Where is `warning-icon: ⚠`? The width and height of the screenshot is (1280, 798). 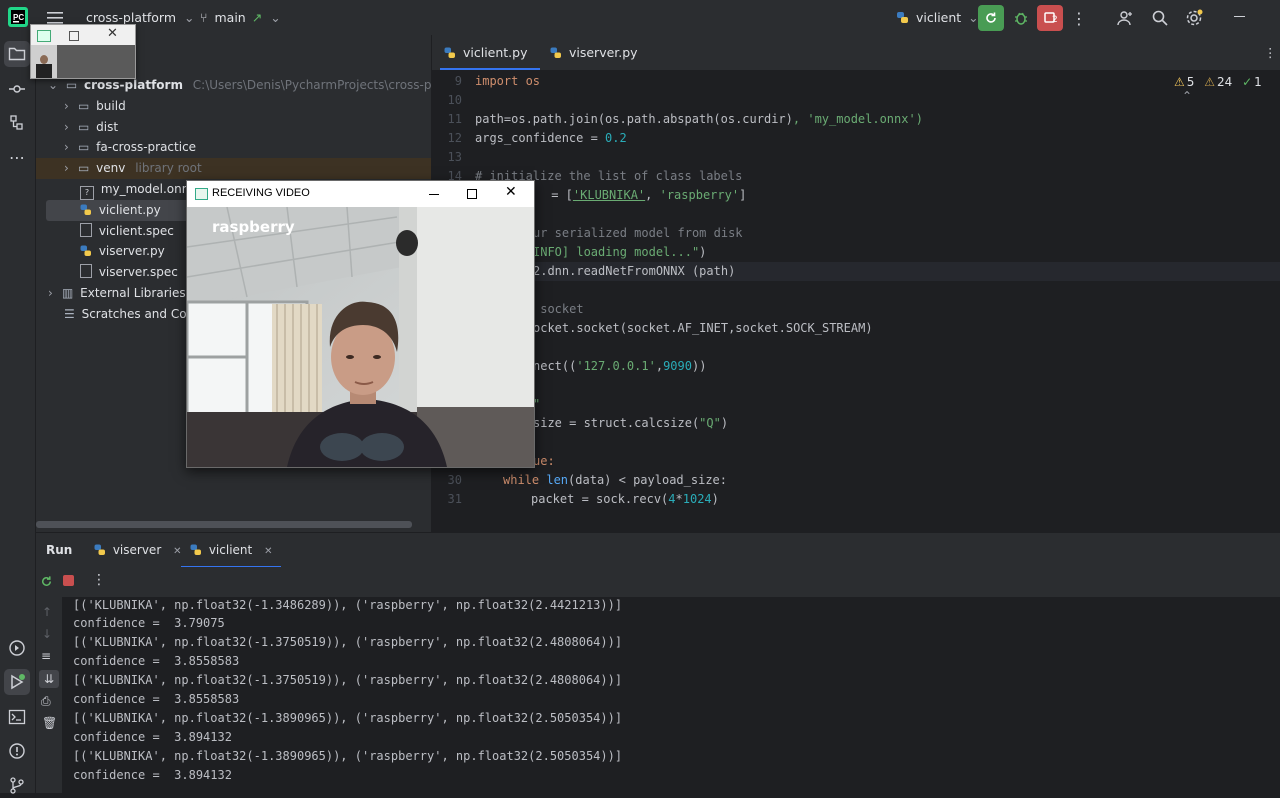 warning-icon: ⚠ is located at coordinates (1179, 82).